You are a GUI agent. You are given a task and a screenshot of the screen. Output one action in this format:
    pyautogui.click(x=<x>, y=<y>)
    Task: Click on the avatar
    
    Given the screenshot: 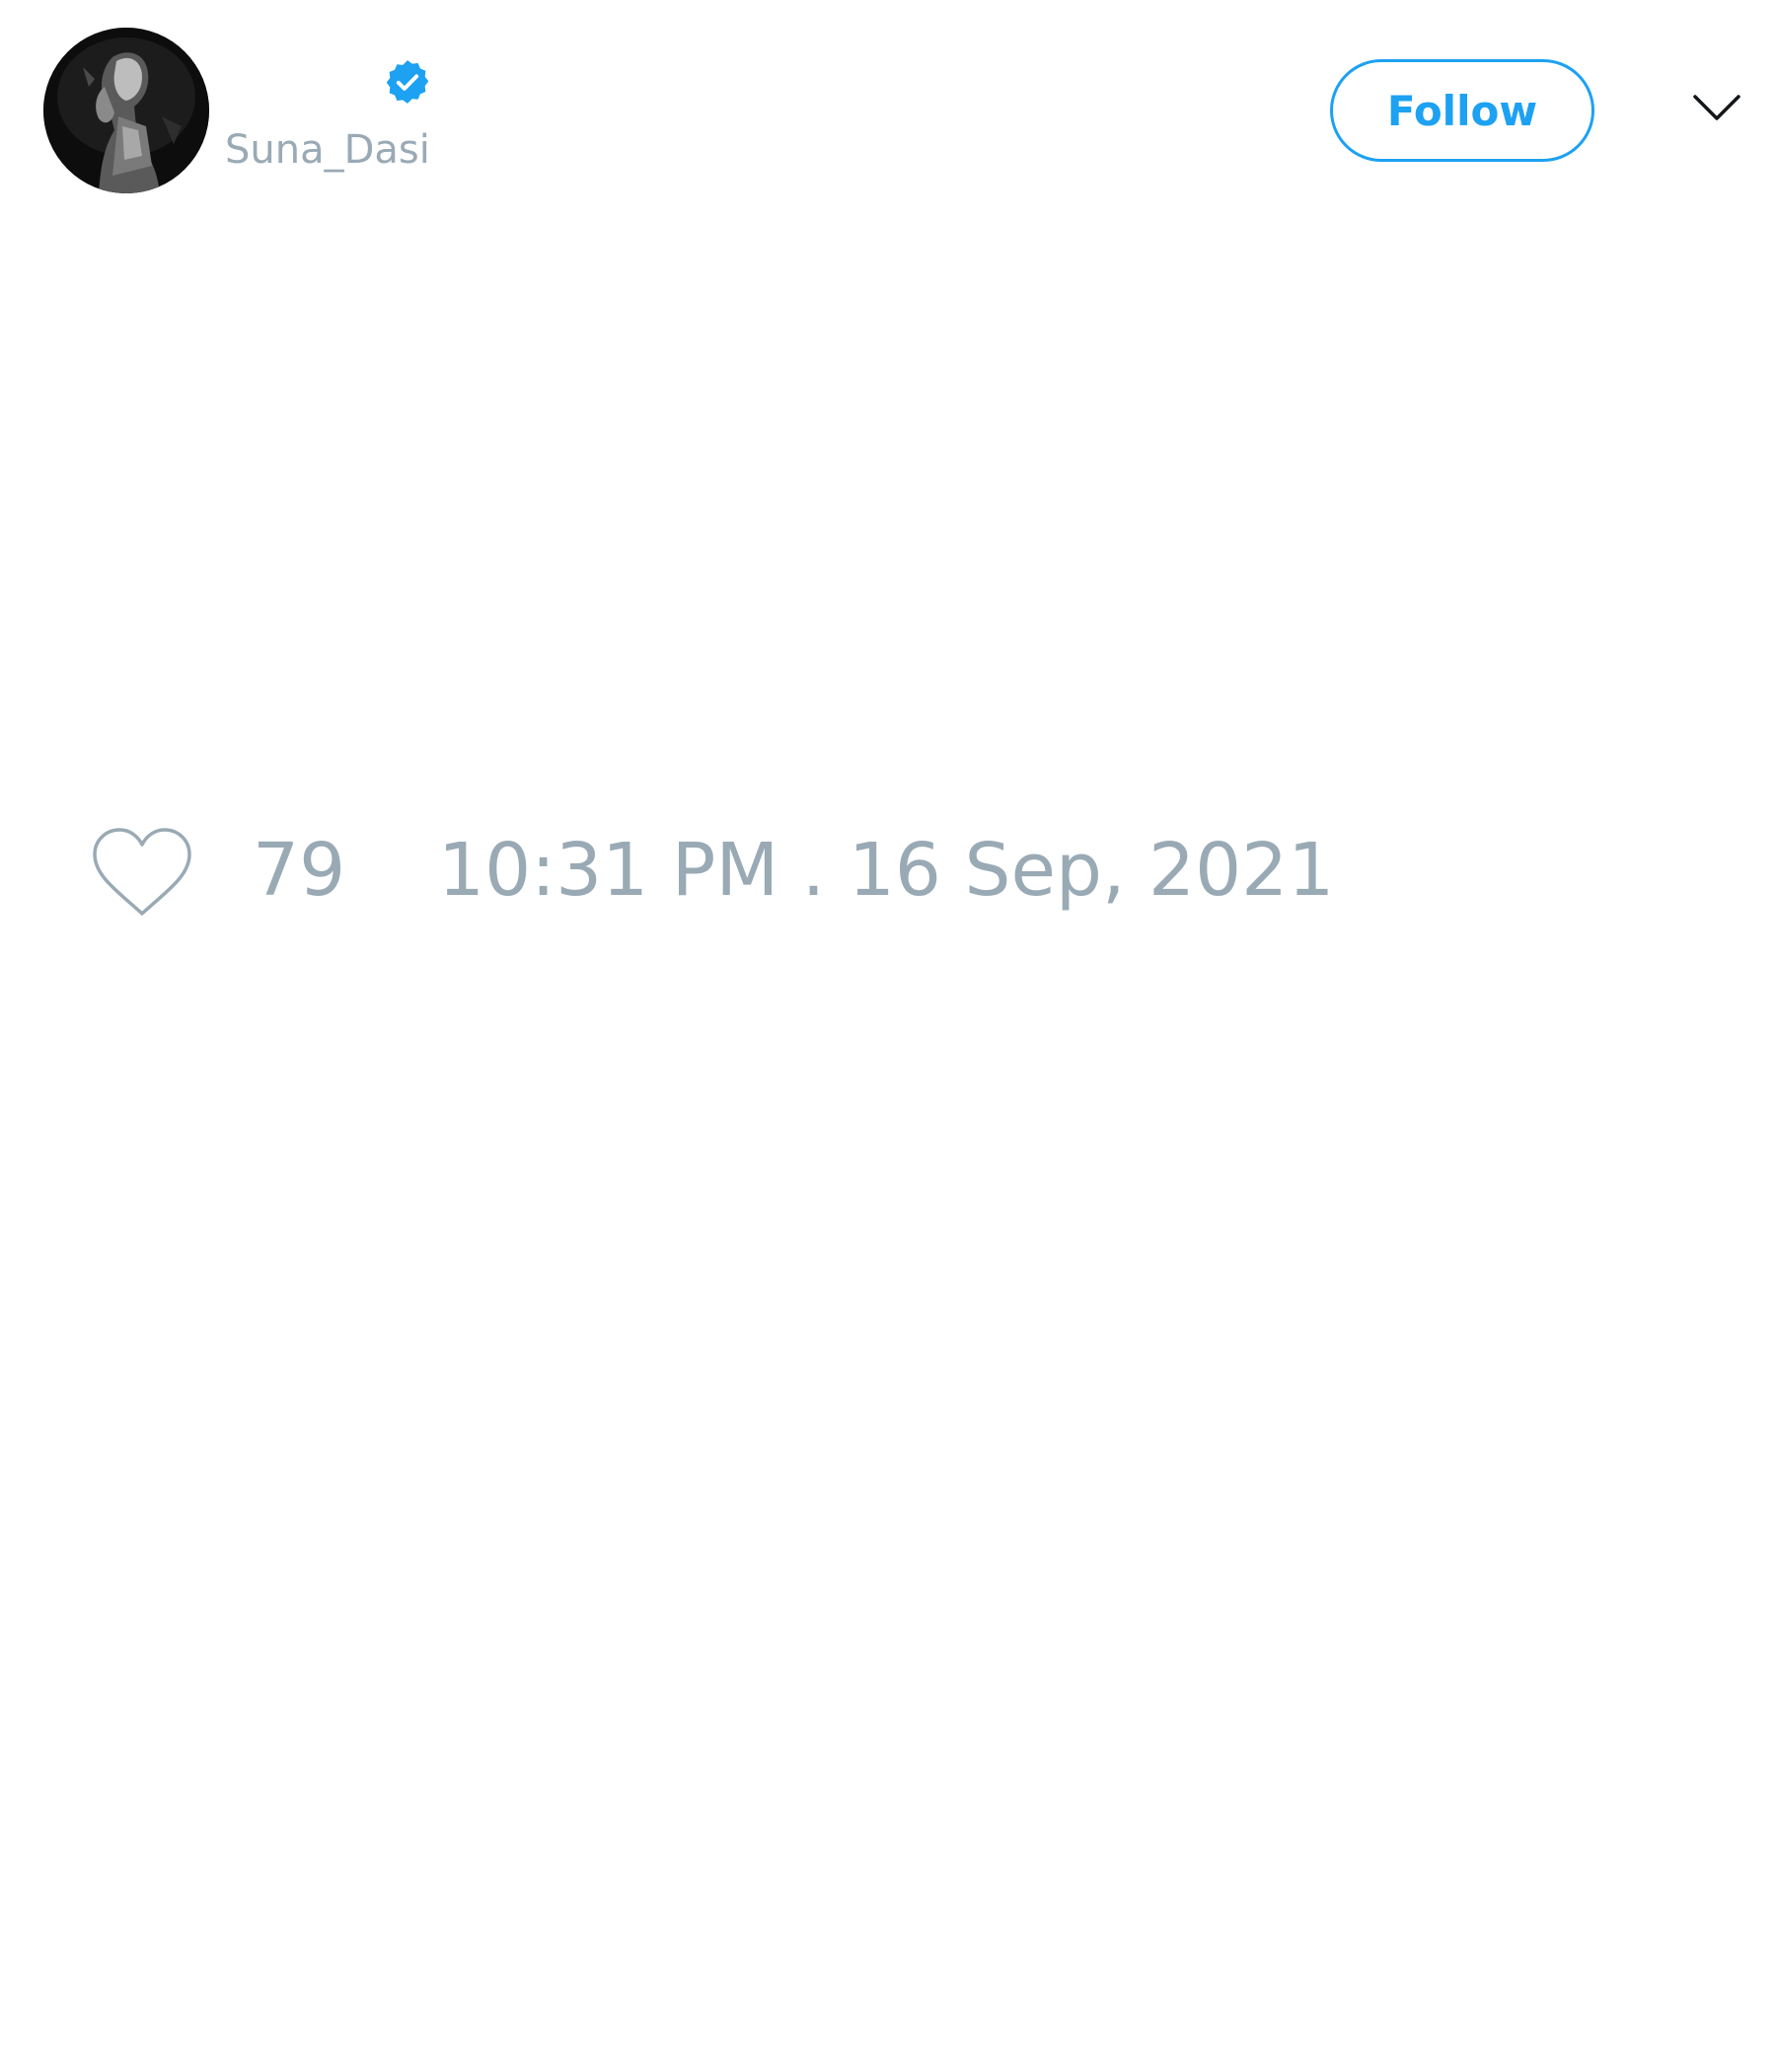 What is the action you would take?
    pyautogui.click(x=126, y=111)
    